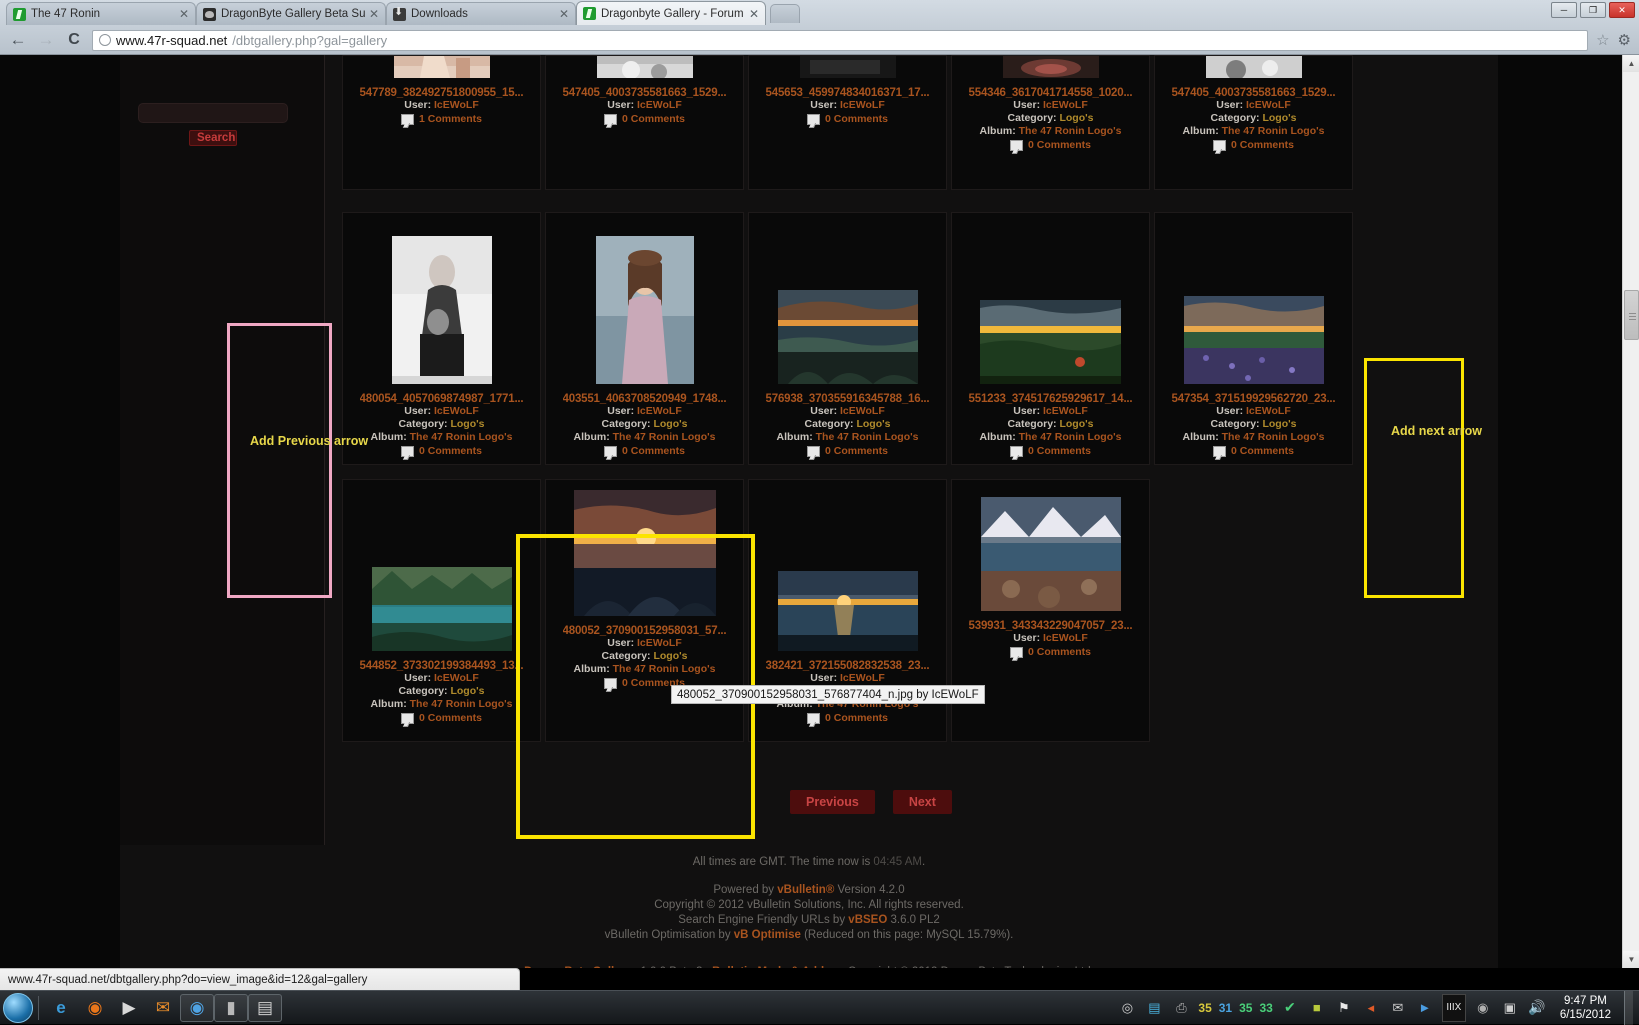 The image size is (1639, 1025). Describe the element at coordinates (74, 40) in the screenshot. I see `reload-icon: C` at that location.